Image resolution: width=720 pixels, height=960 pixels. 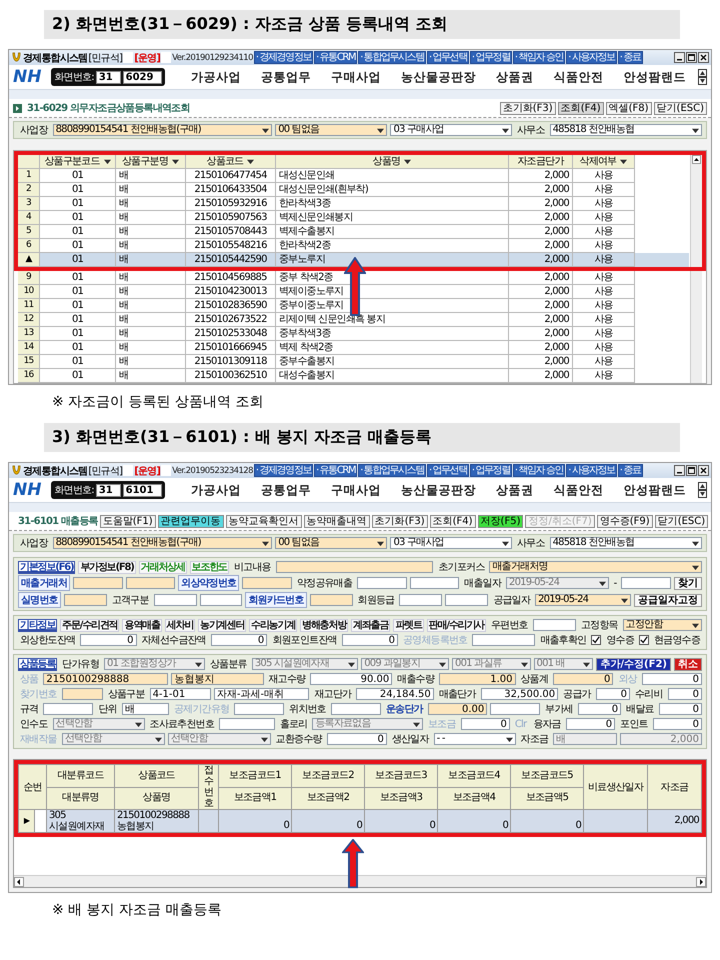 I want to click on tab: 거래처상세, so click(x=162, y=567).